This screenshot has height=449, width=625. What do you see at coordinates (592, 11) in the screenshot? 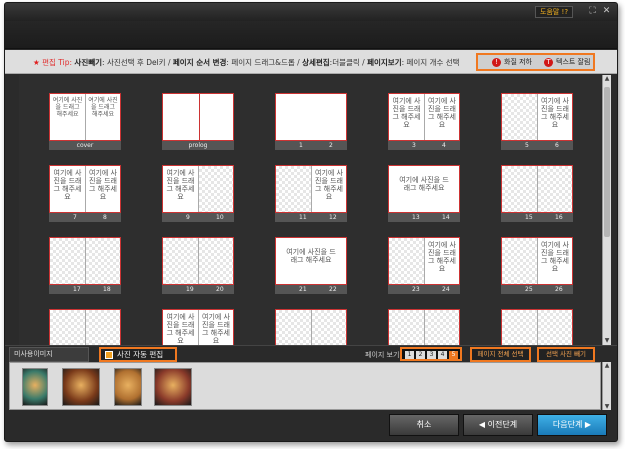
I see `maximize-icon: ⛶` at bounding box center [592, 11].